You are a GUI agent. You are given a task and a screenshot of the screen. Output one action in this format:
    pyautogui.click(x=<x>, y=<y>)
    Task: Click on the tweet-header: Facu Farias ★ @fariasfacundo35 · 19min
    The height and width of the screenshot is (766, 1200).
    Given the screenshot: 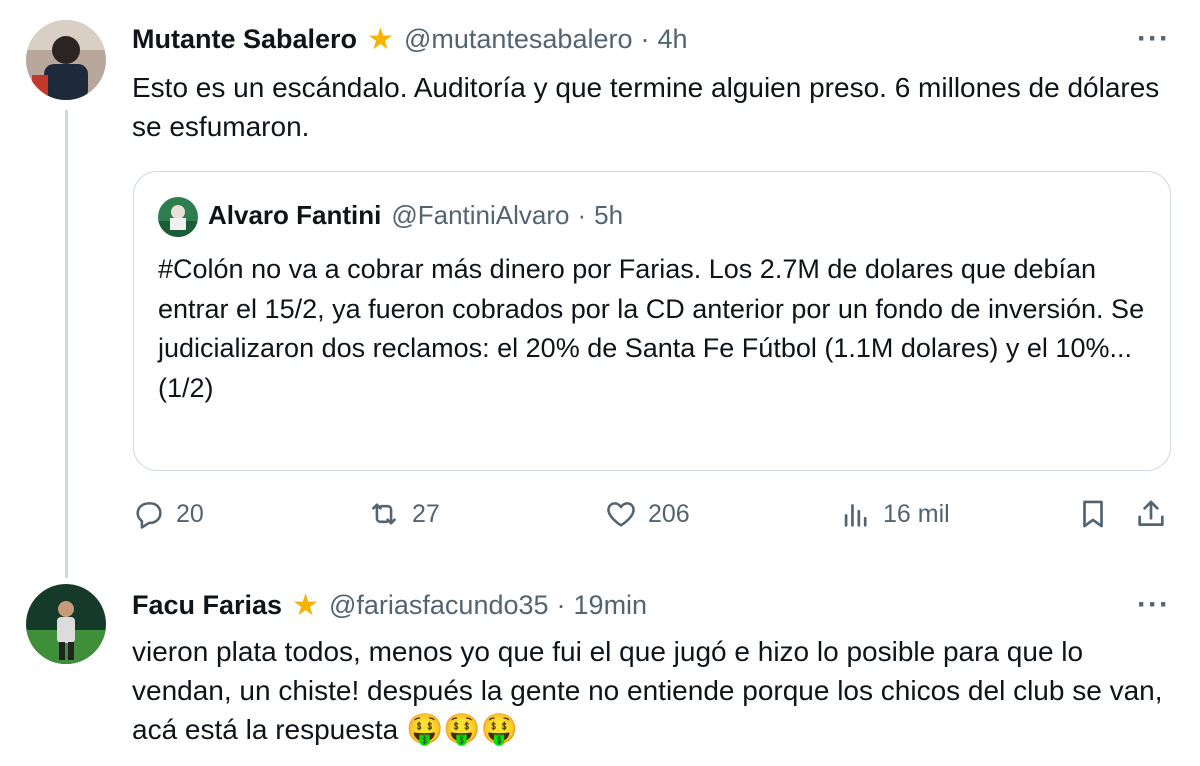 What is the action you would take?
    pyautogui.click(x=389, y=605)
    